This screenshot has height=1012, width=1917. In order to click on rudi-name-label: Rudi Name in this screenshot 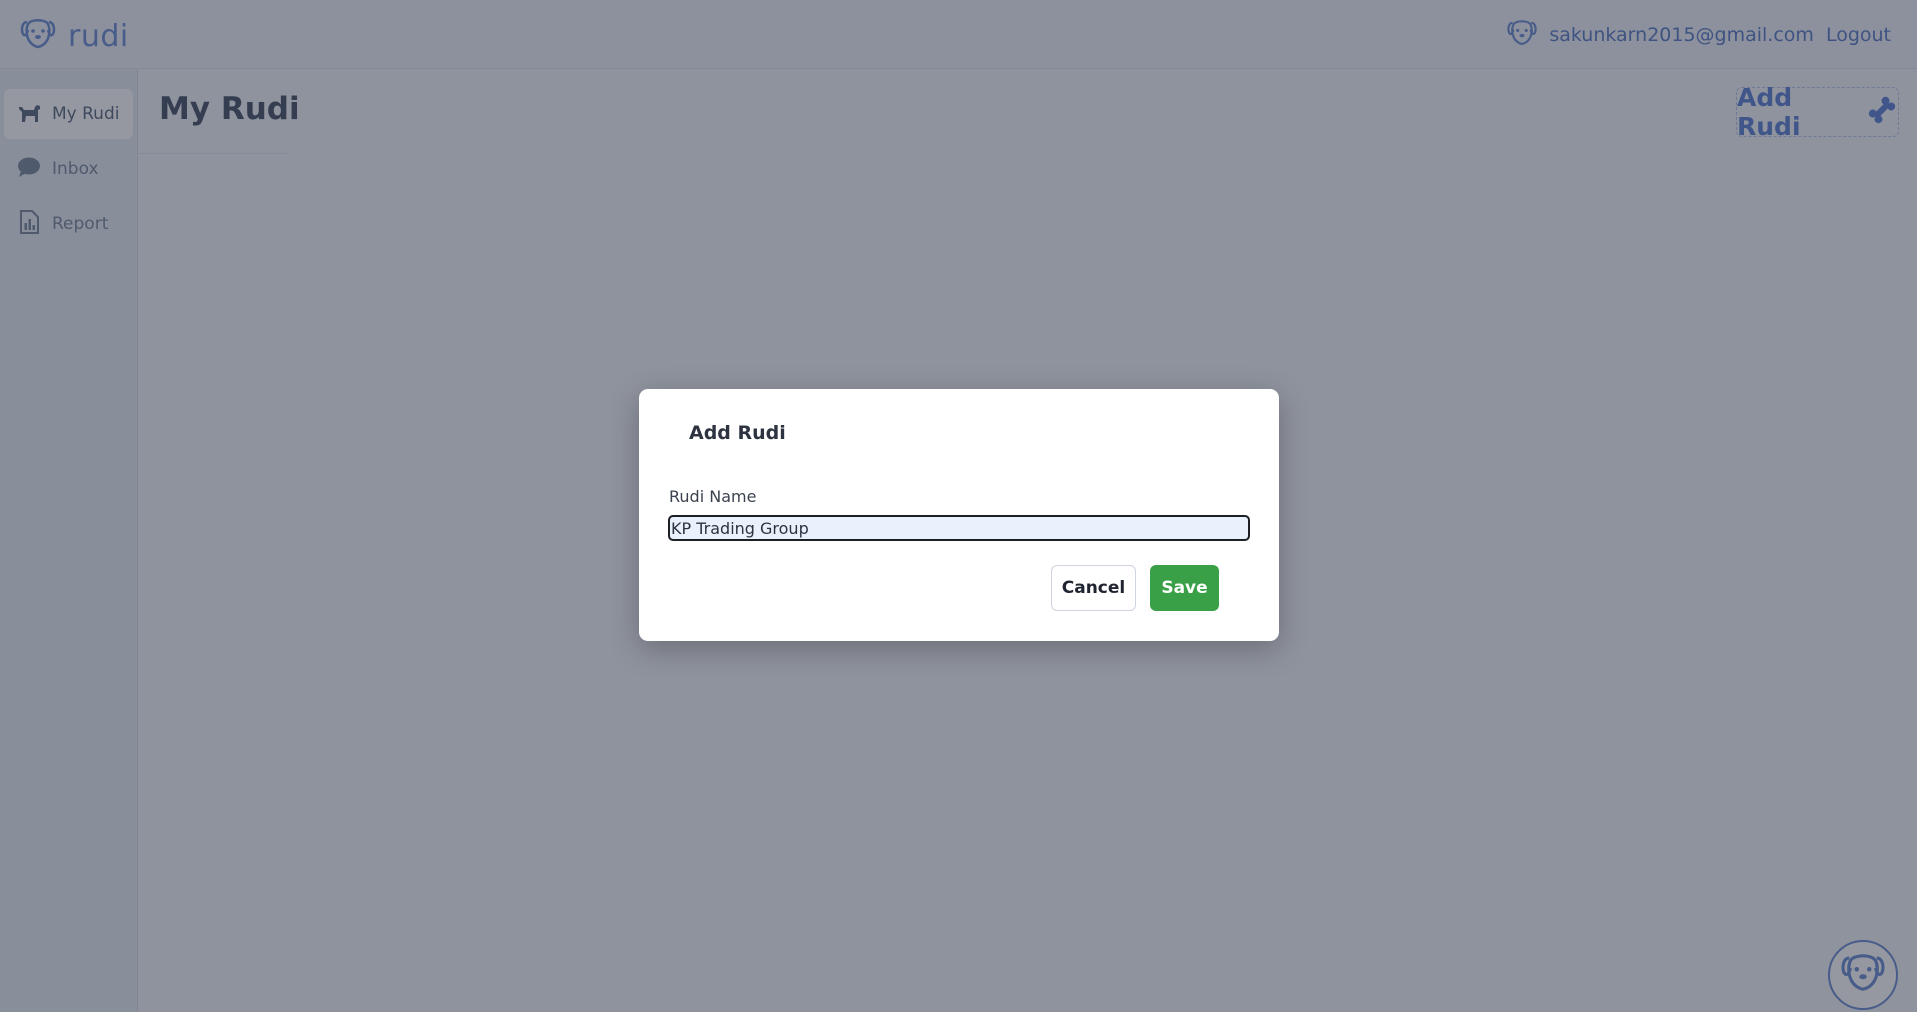, I will do `click(713, 496)`.